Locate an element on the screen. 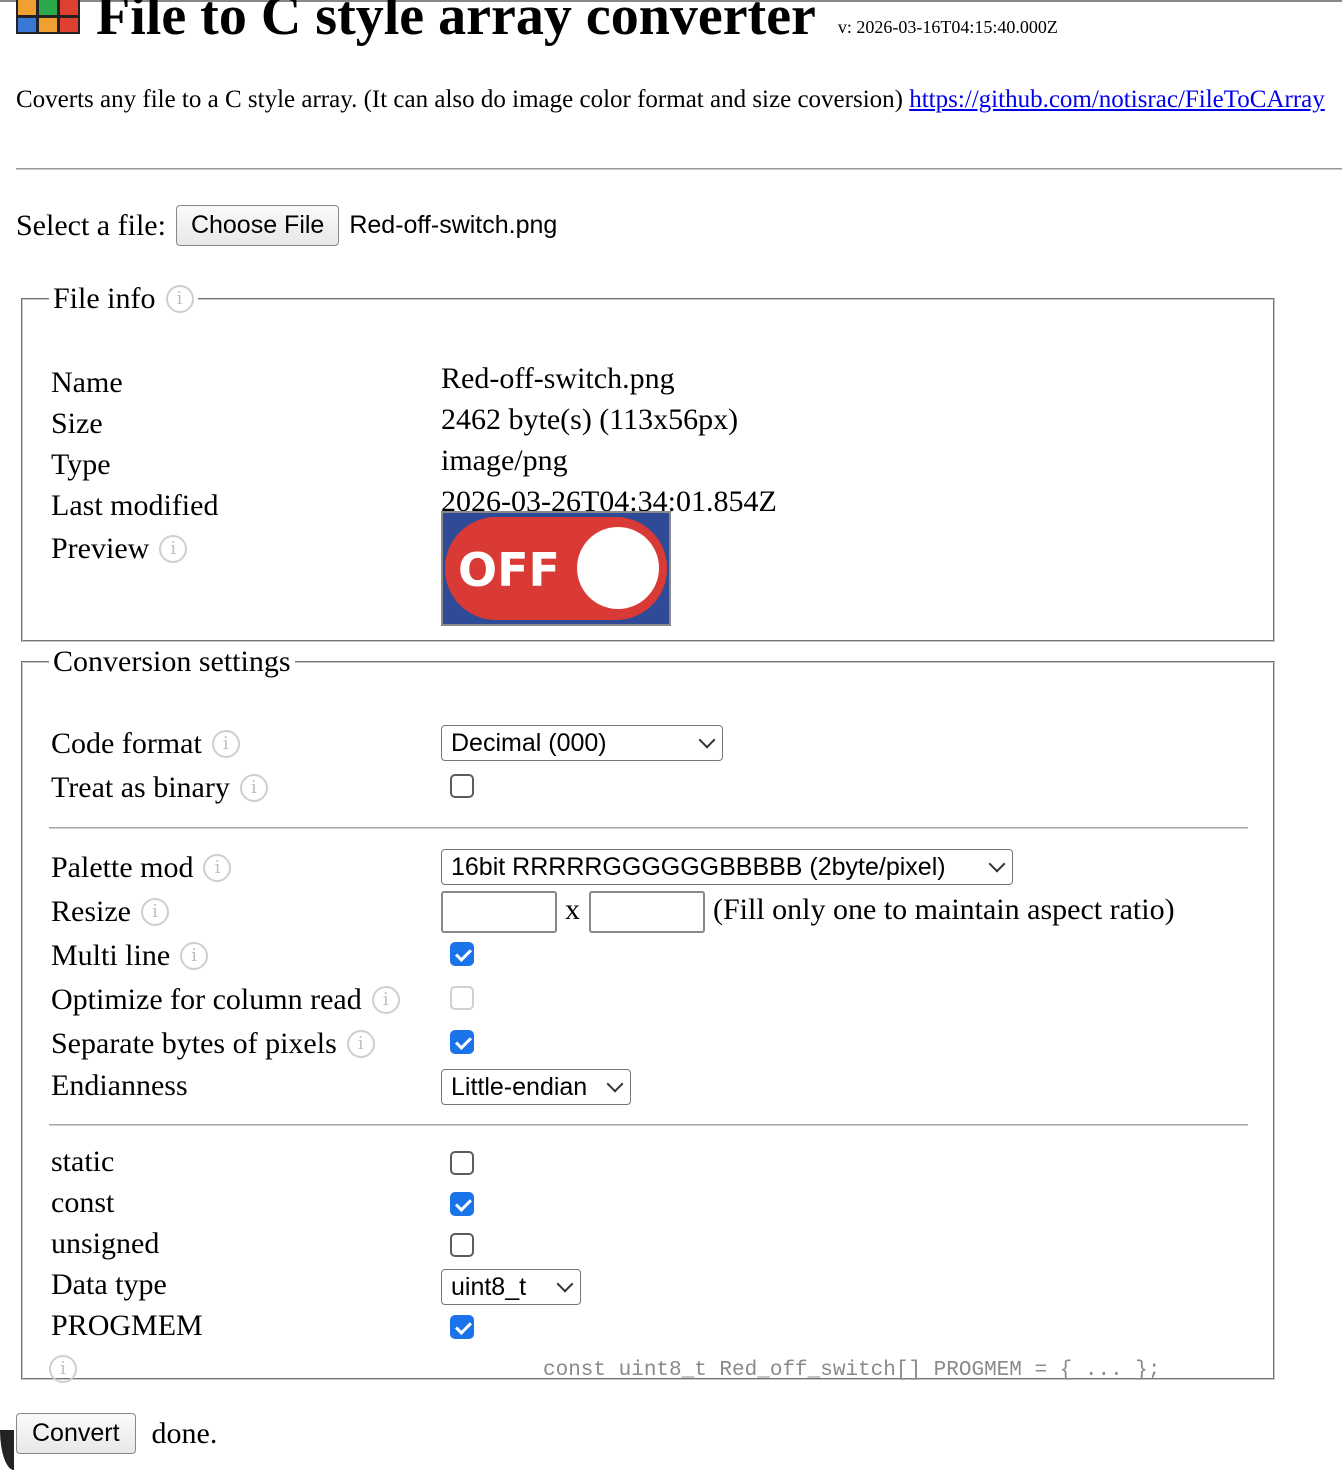  static-label-text: static is located at coordinates (83, 1161).